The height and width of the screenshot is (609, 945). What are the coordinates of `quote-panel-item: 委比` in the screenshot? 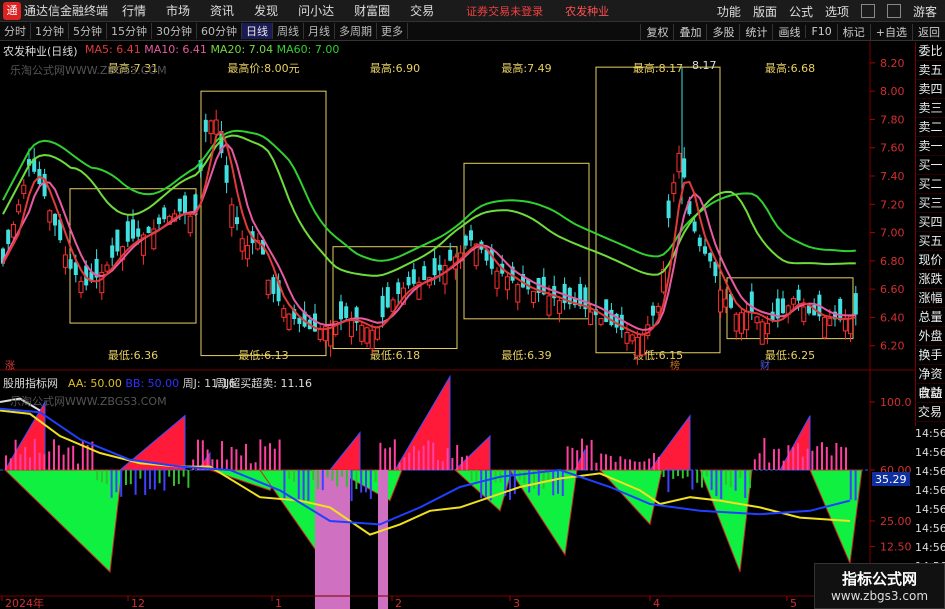 It's located at (930, 51).